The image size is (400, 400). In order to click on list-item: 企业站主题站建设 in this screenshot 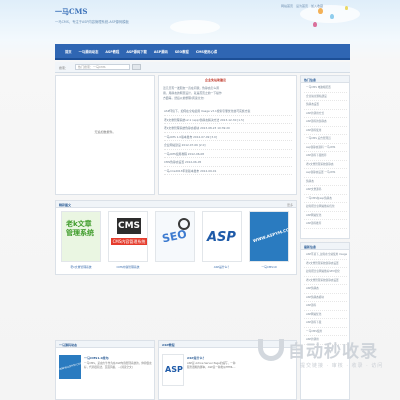, I will do `click(325, 97)`.